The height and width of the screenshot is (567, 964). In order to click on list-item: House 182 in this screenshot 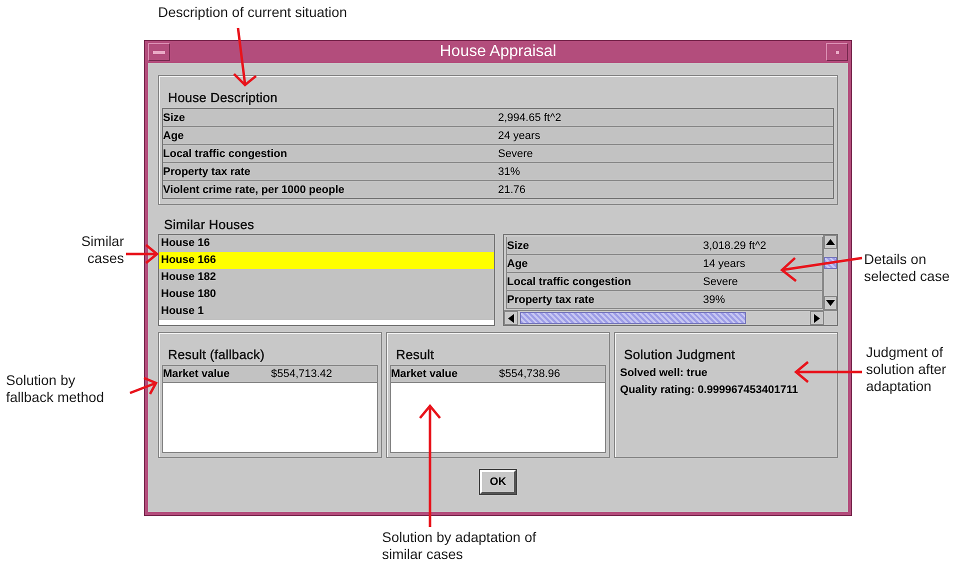, I will do `click(326, 277)`.